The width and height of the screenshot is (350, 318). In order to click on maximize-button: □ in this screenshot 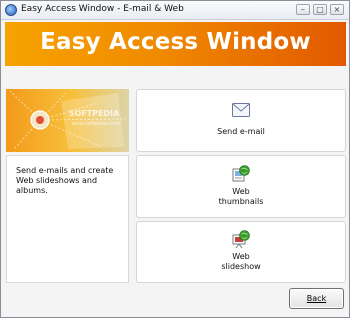, I will do `click(320, 9)`.